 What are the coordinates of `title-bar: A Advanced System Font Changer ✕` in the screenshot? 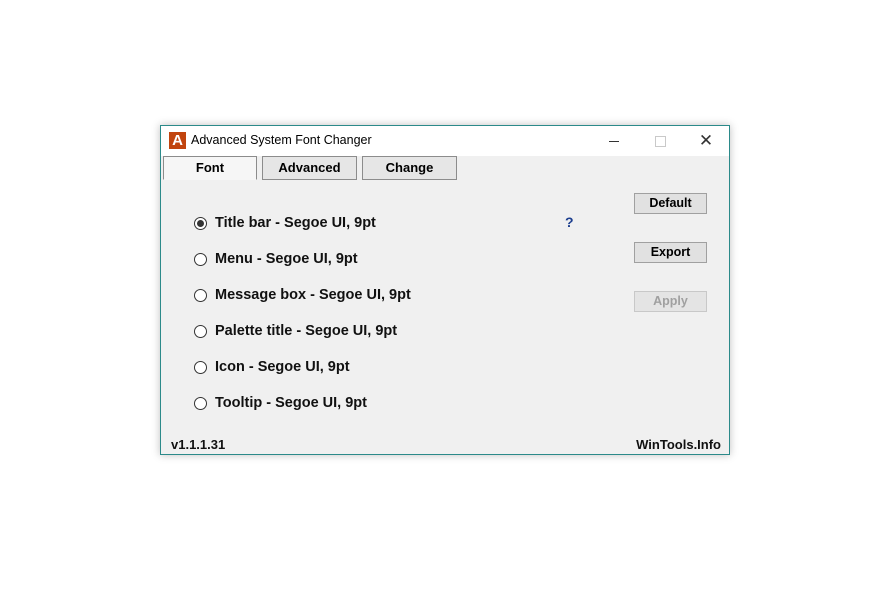 It's located at (445, 141).